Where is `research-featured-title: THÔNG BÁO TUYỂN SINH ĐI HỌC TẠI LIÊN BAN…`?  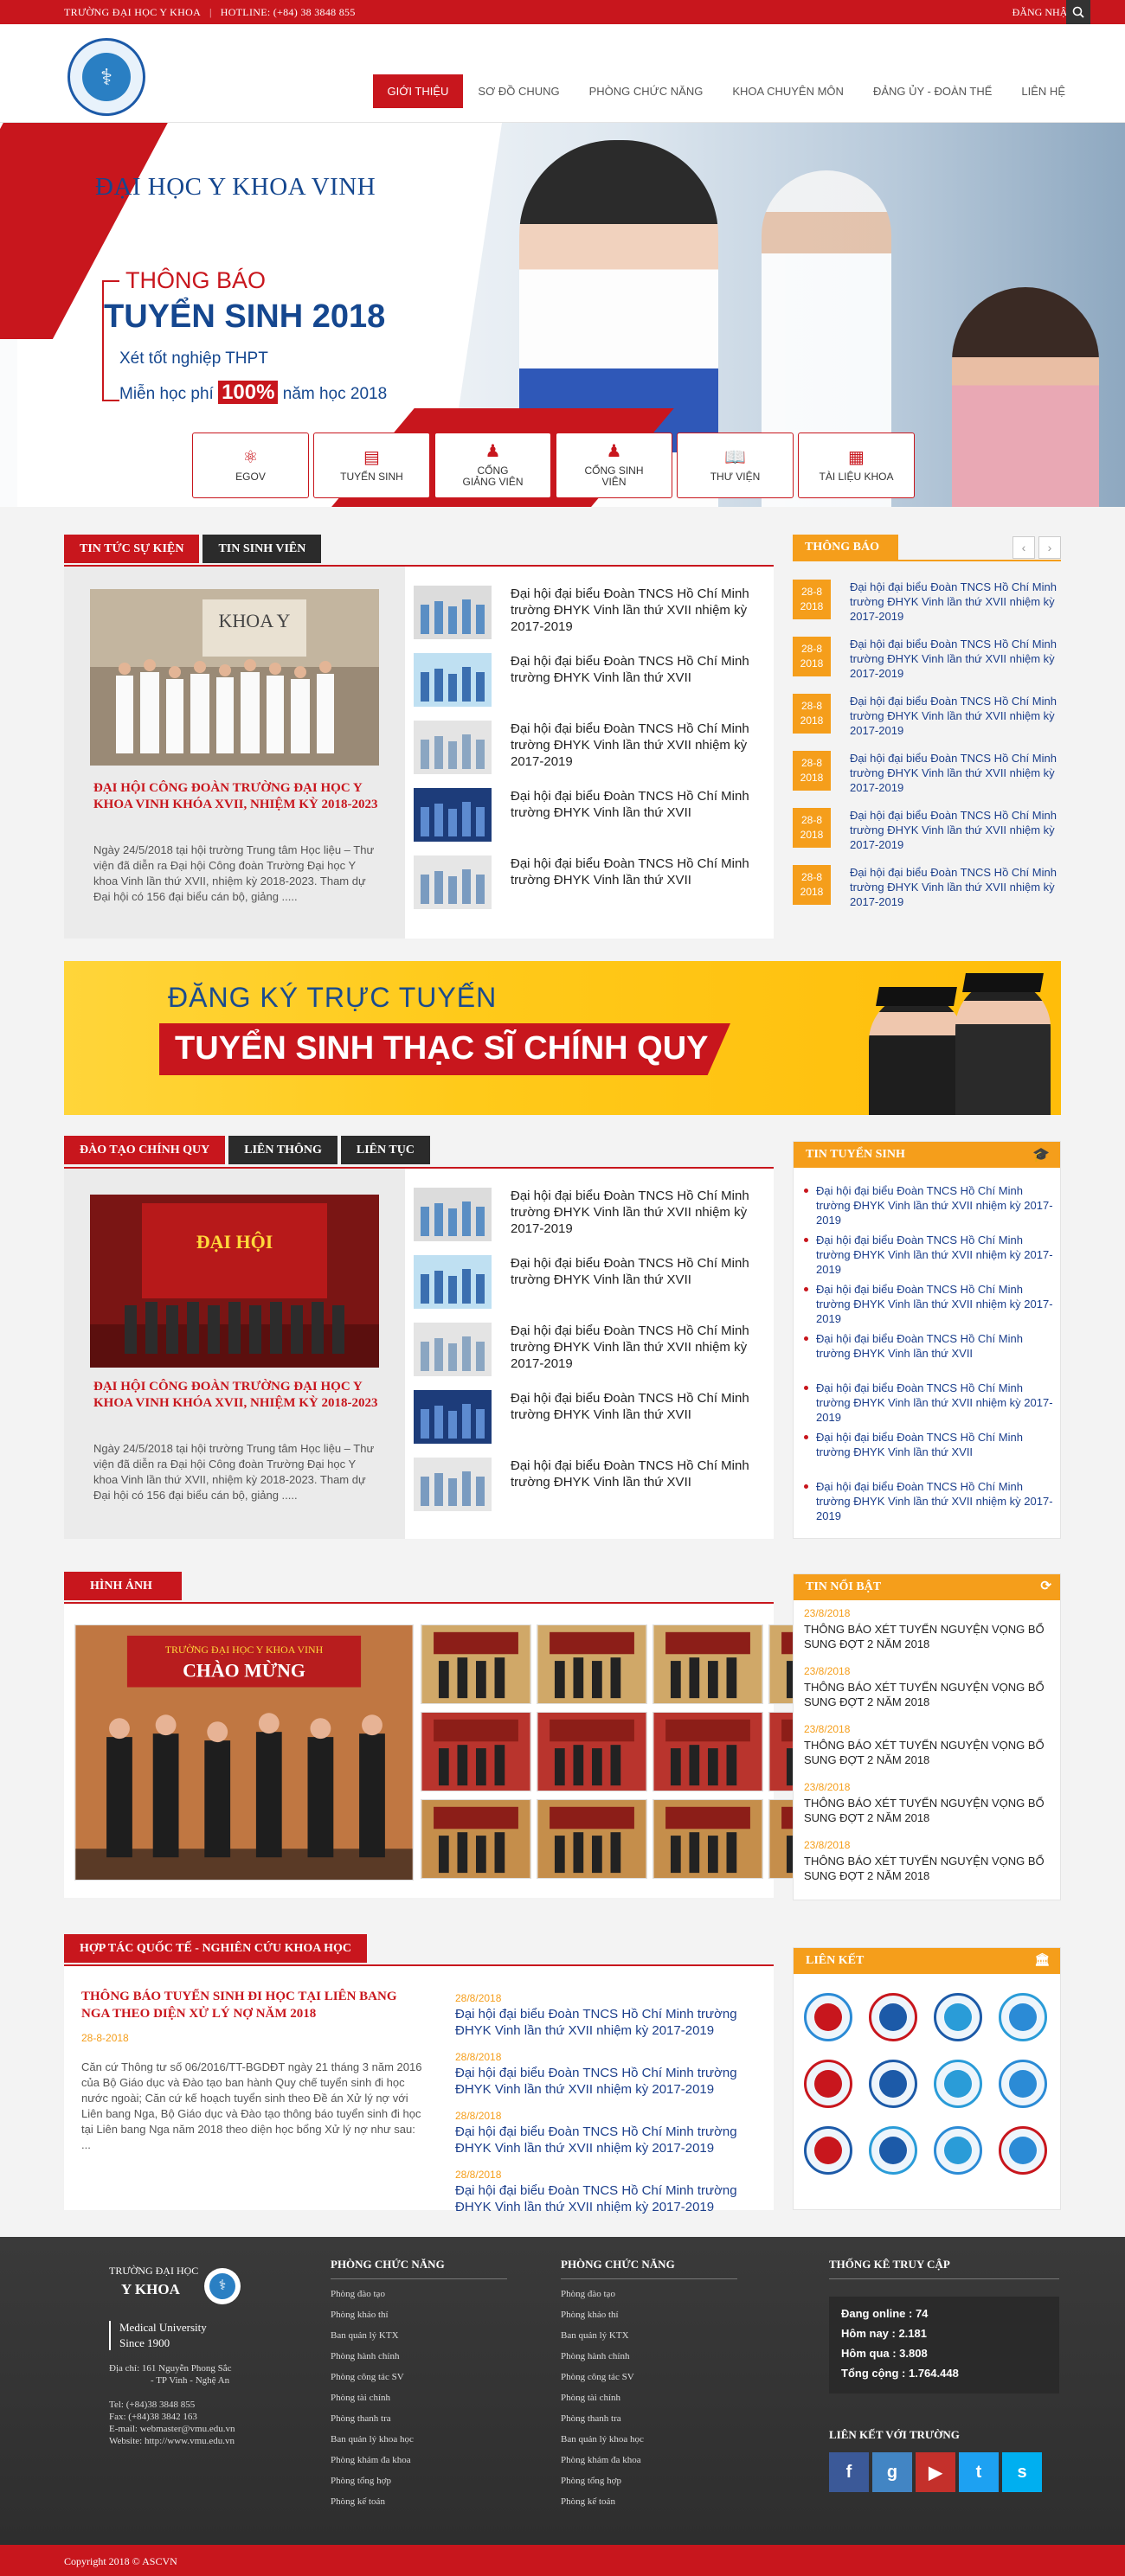 research-featured-title: THÔNG BÁO TUYỂN SINH ĐI HỌC TẠI LIÊN BAN… is located at coordinates (245, 2005).